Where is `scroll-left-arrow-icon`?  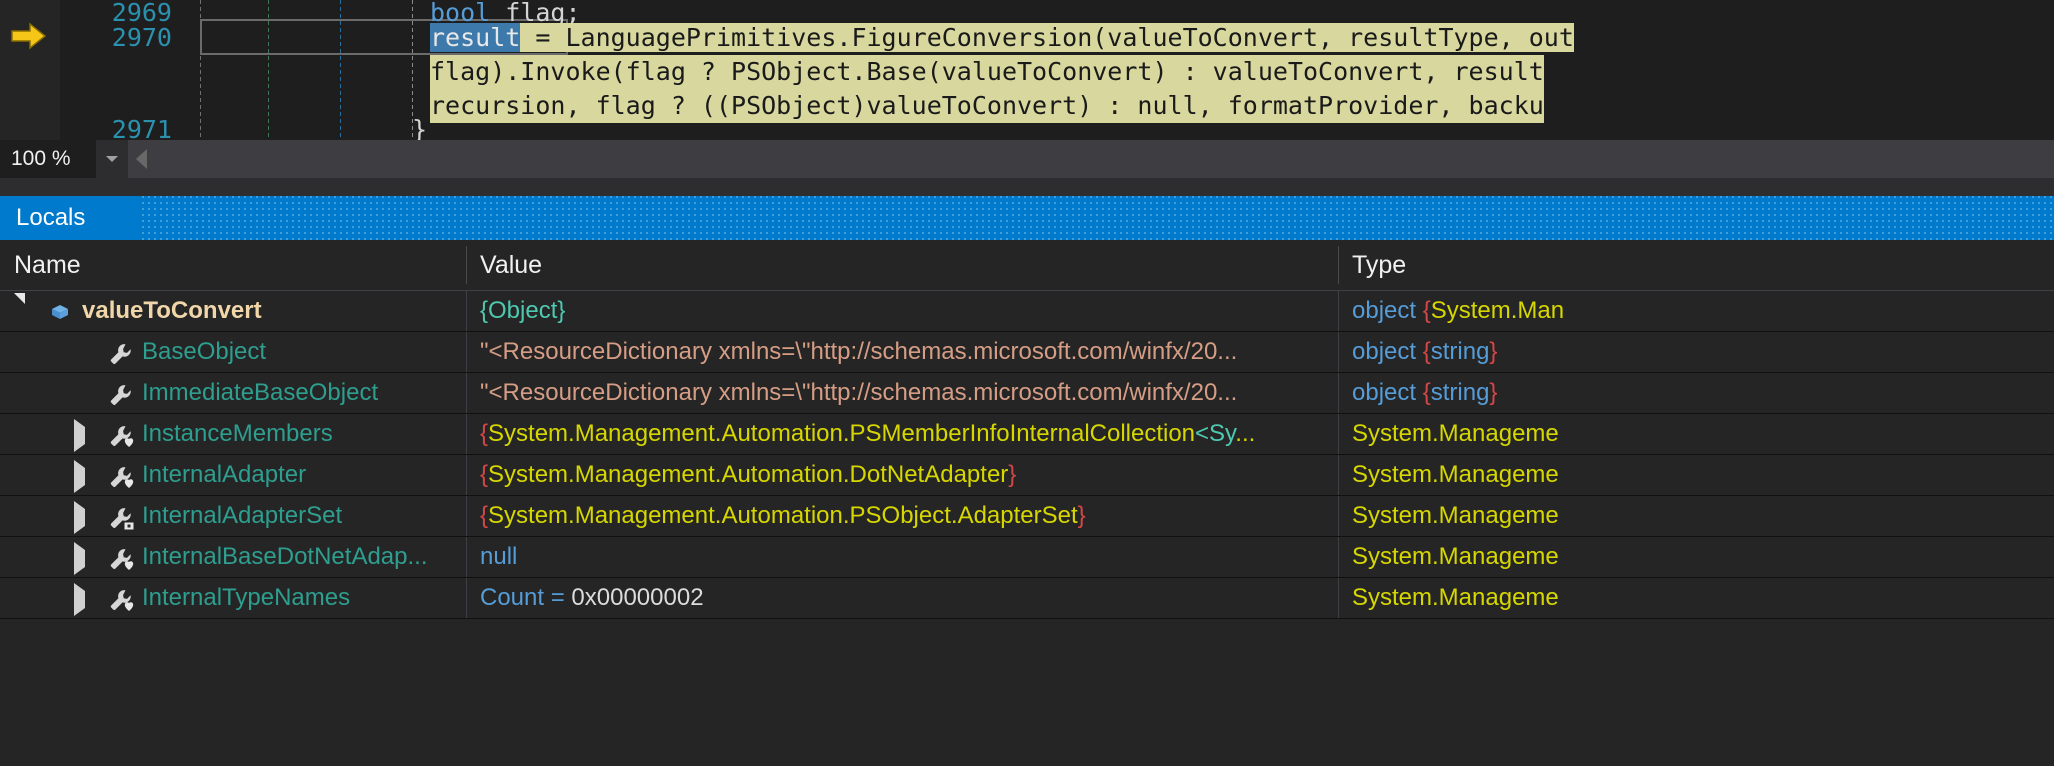 scroll-left-arrow-icon is located at coordinates (141, 159).